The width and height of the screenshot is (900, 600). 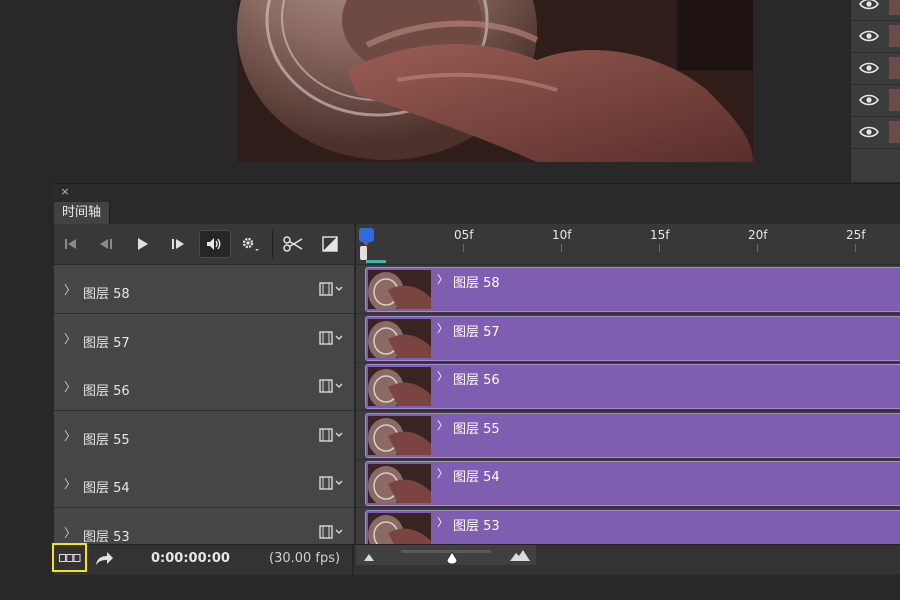 What do you see at coordinates (627, 244) in the screenshot?
I see `time-ruler: 05f 10f 15f 20f 25f` at bounding box center [627, 244].